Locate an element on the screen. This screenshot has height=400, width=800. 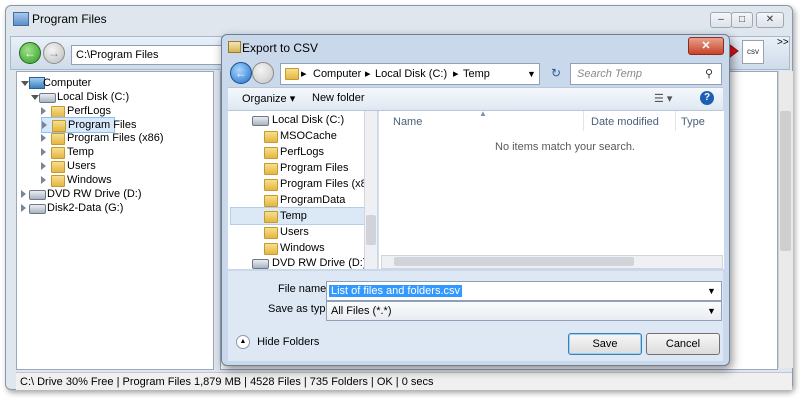
dialog-list-hscrollbar is located at coordinates (552, 262).